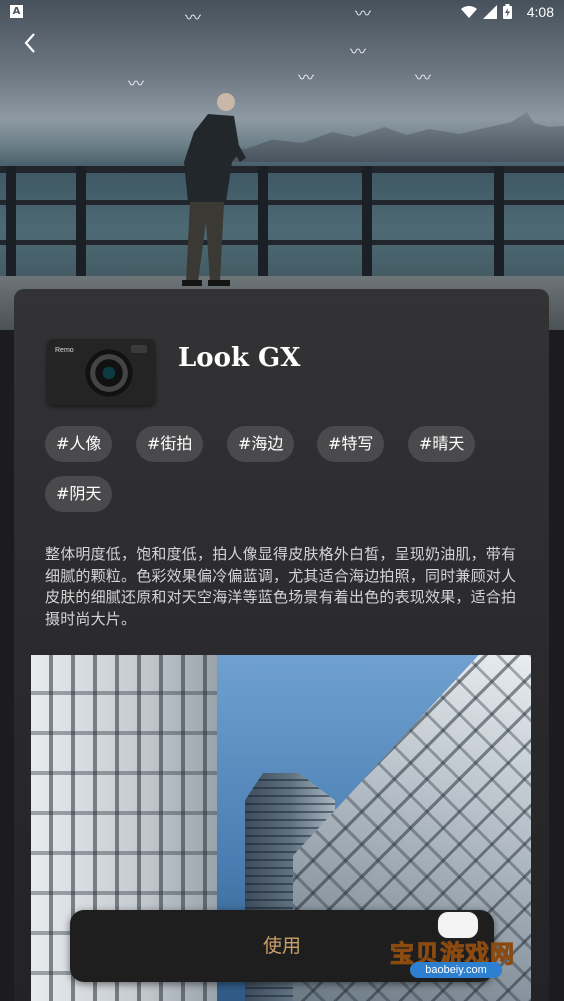  I want to click on filter-title: Look GX, so click(239, 358).